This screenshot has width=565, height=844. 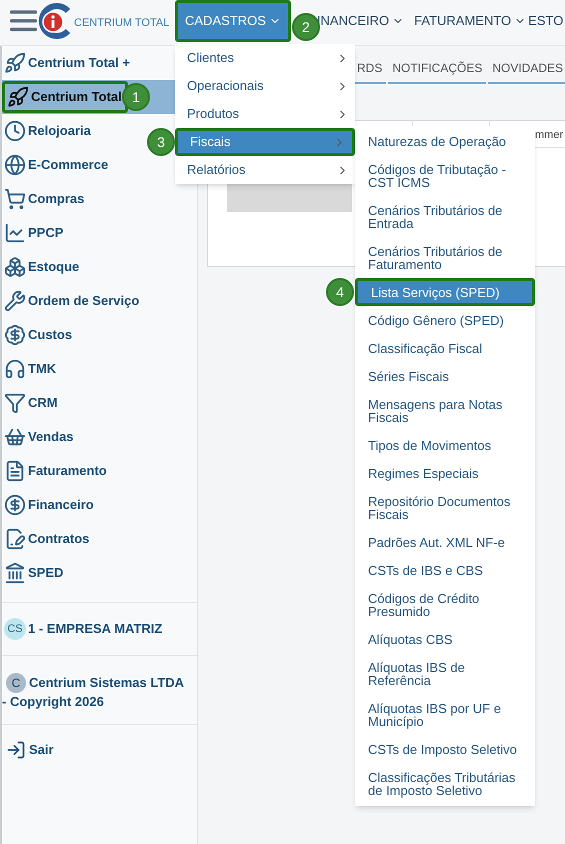 What do you see at coordinates (136, 97) in the screenshot?
I see `callout-badge: 1` at bounding box center [136, 97].